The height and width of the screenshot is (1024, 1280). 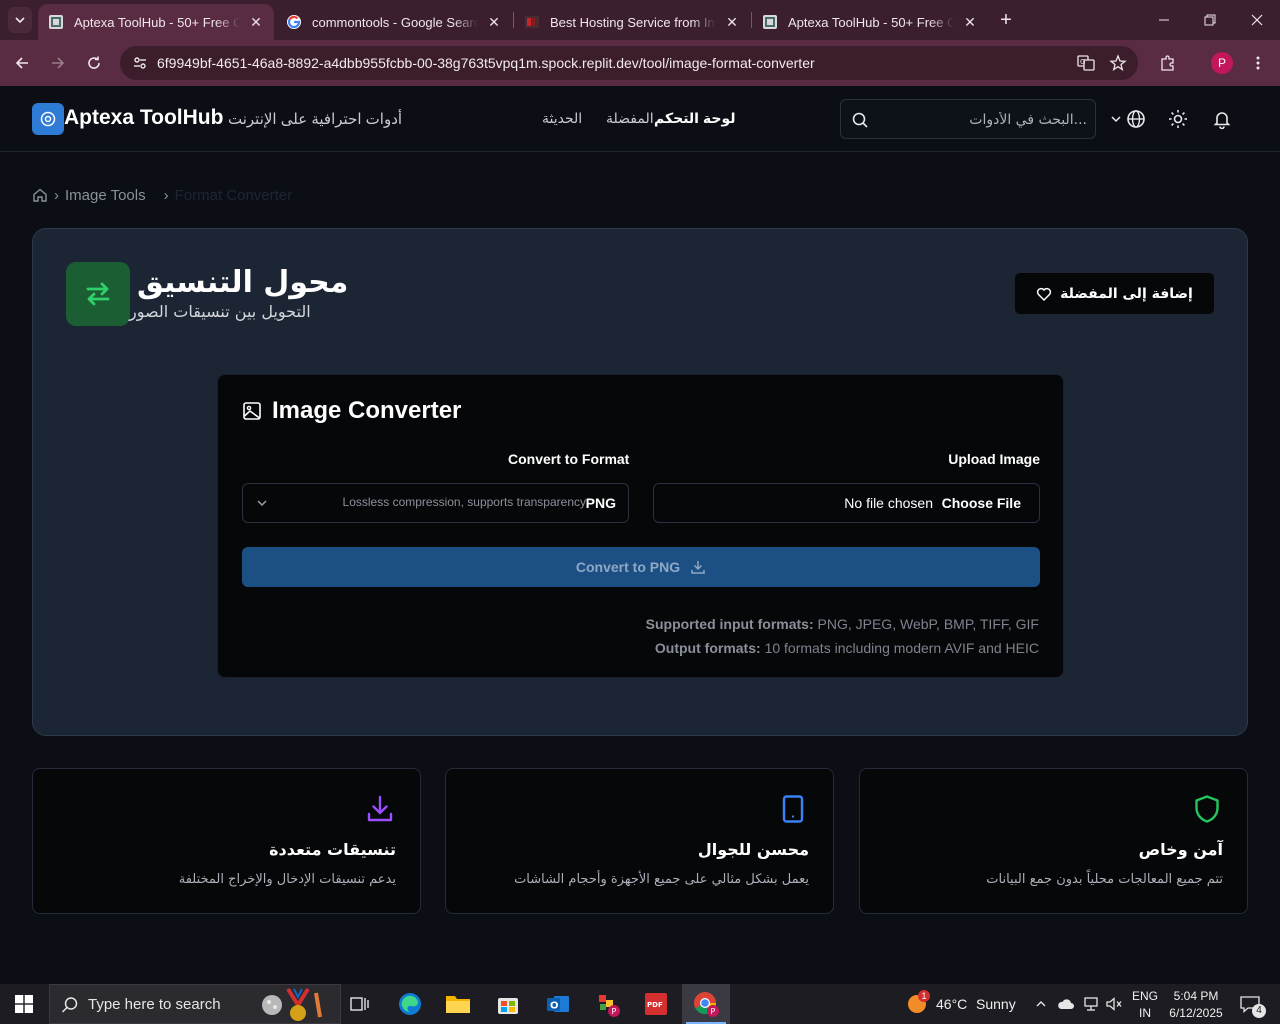 I want to click on format-value: PNG, so click(x=600, y=503).